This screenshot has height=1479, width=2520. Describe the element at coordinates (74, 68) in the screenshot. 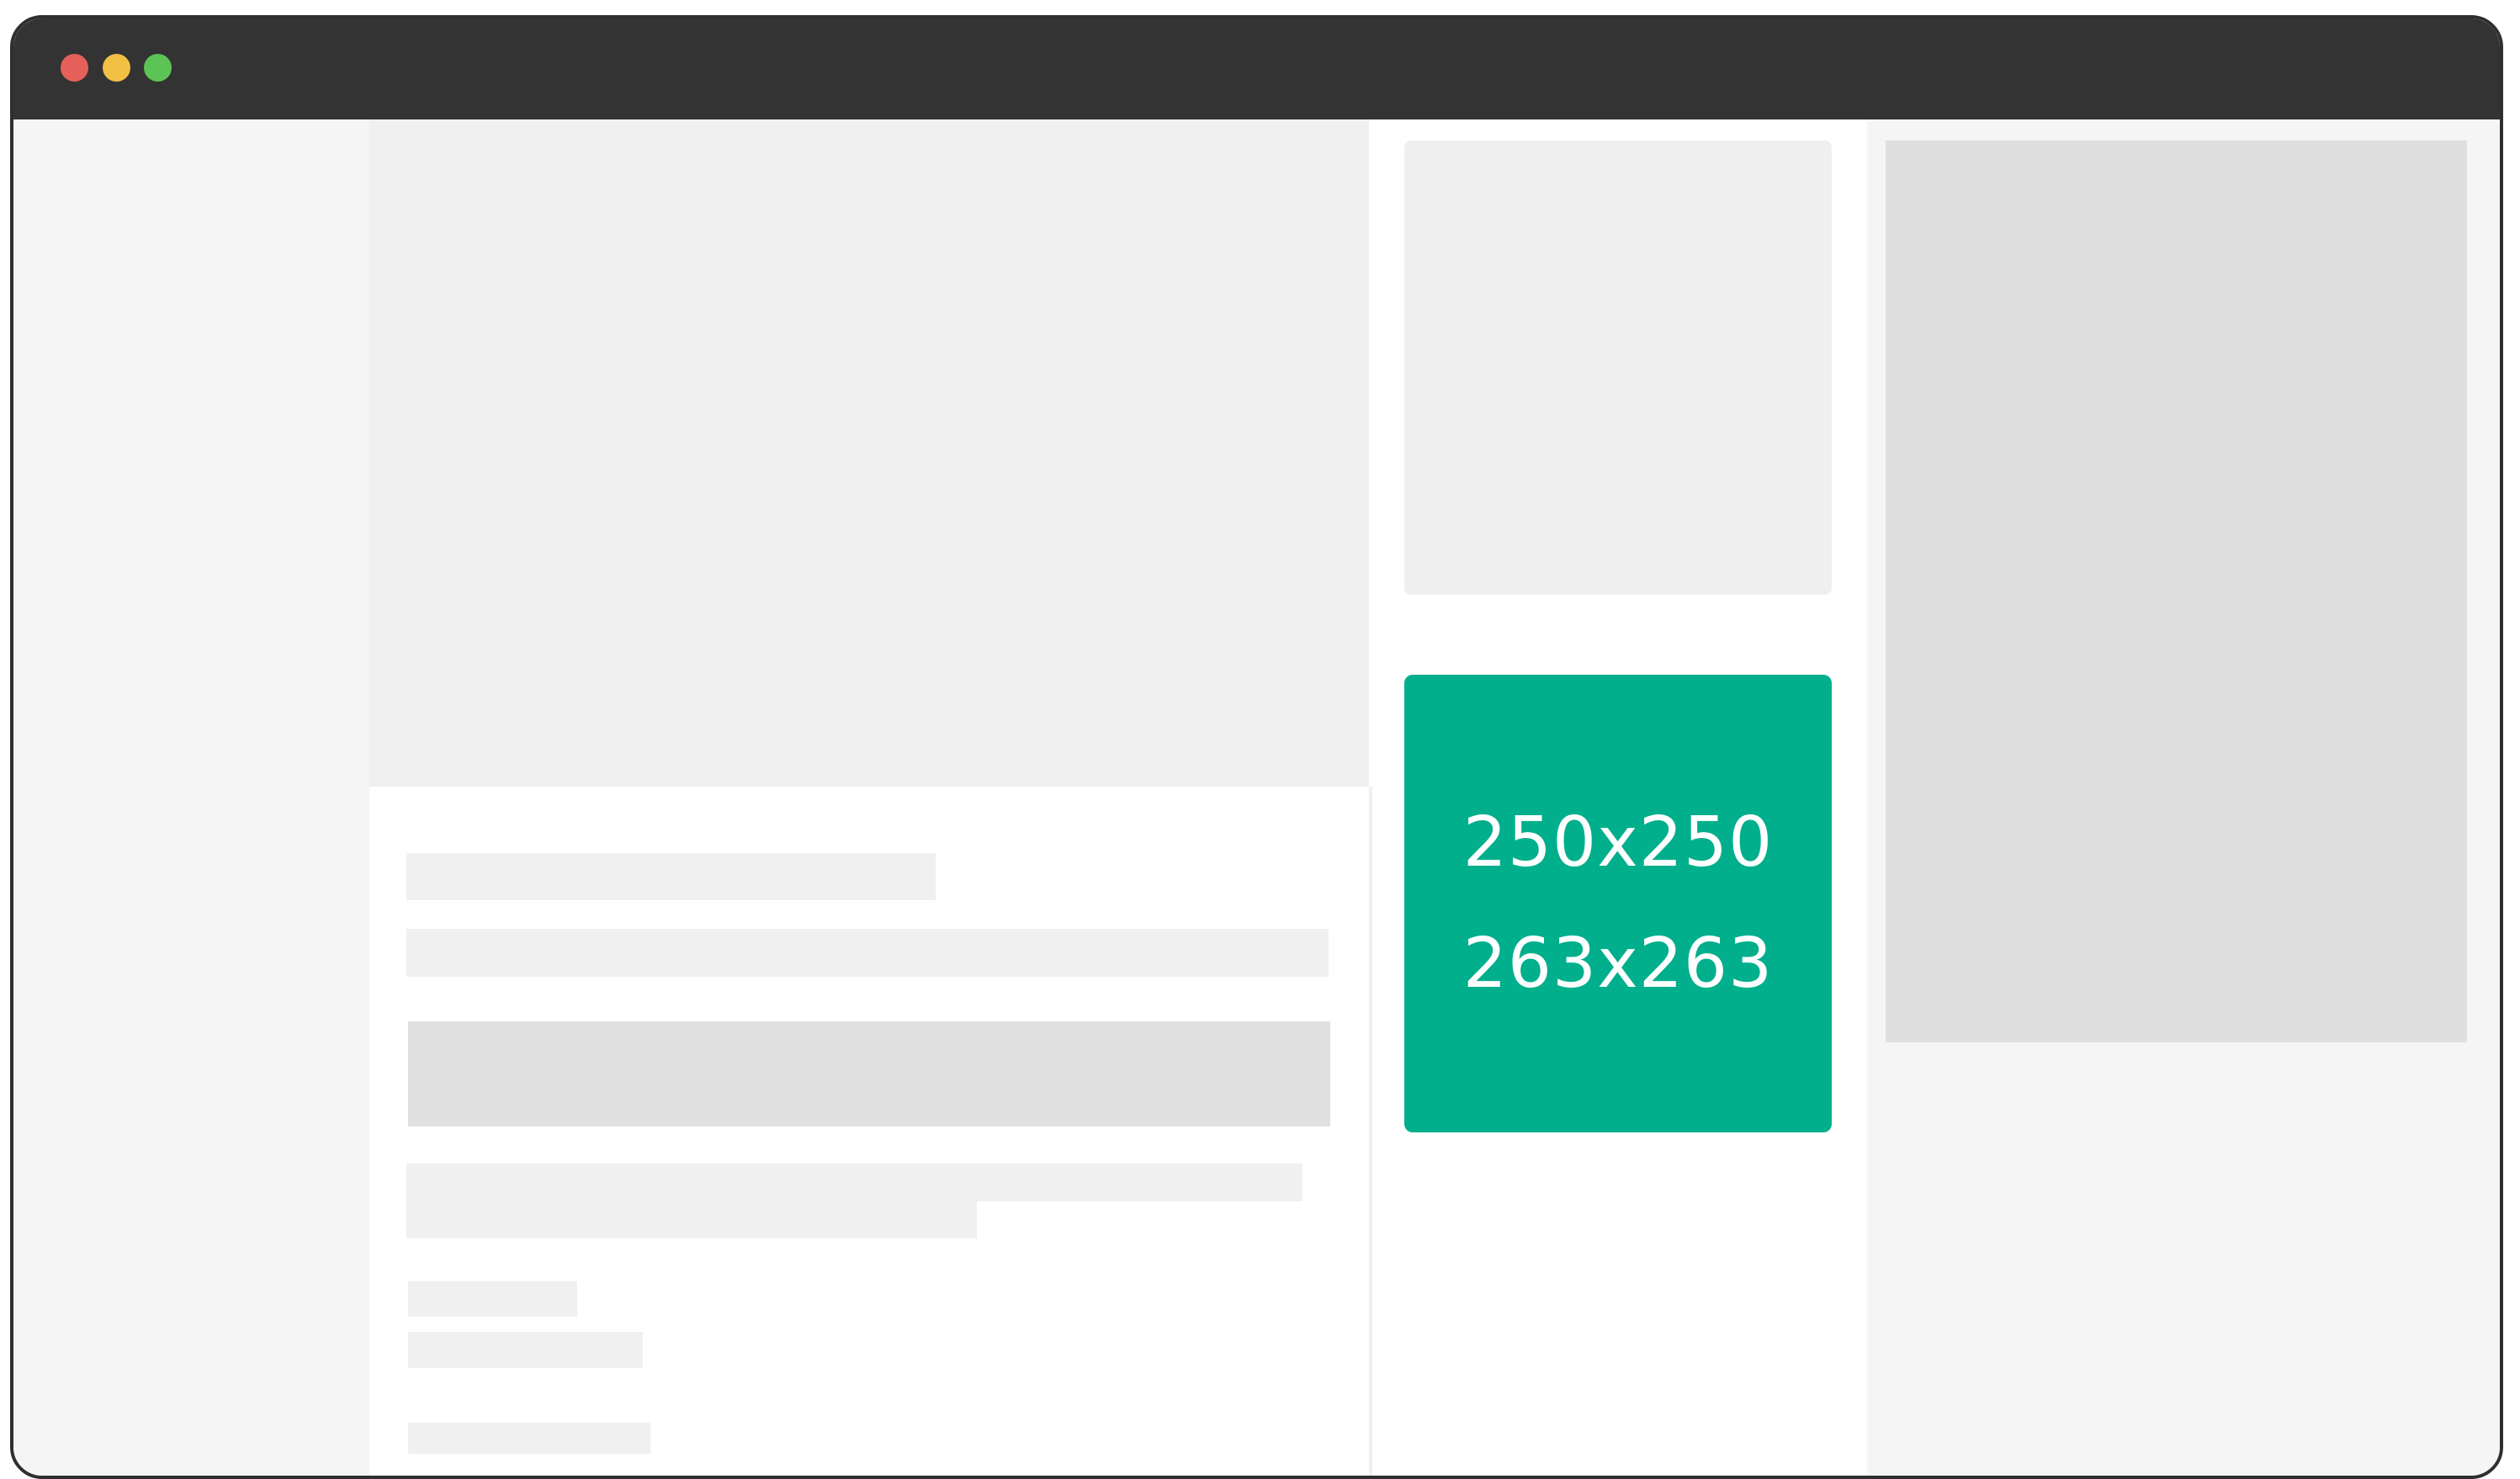

I see `close-window-button` at that location.